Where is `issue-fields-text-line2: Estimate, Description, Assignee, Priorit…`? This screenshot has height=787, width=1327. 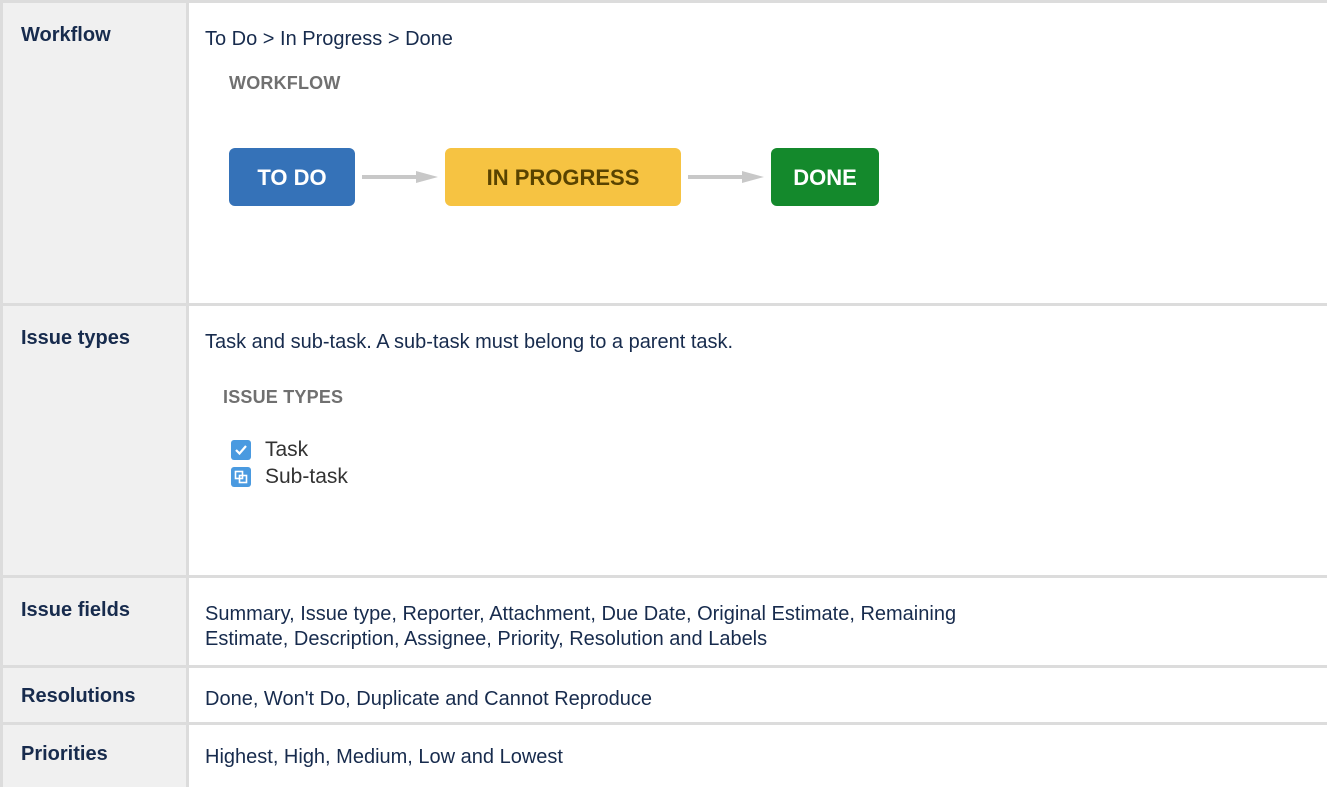
issue-fields-text-line2: Estimate, Description, Assignee, Priorit… is located at coordinates (486, 639).